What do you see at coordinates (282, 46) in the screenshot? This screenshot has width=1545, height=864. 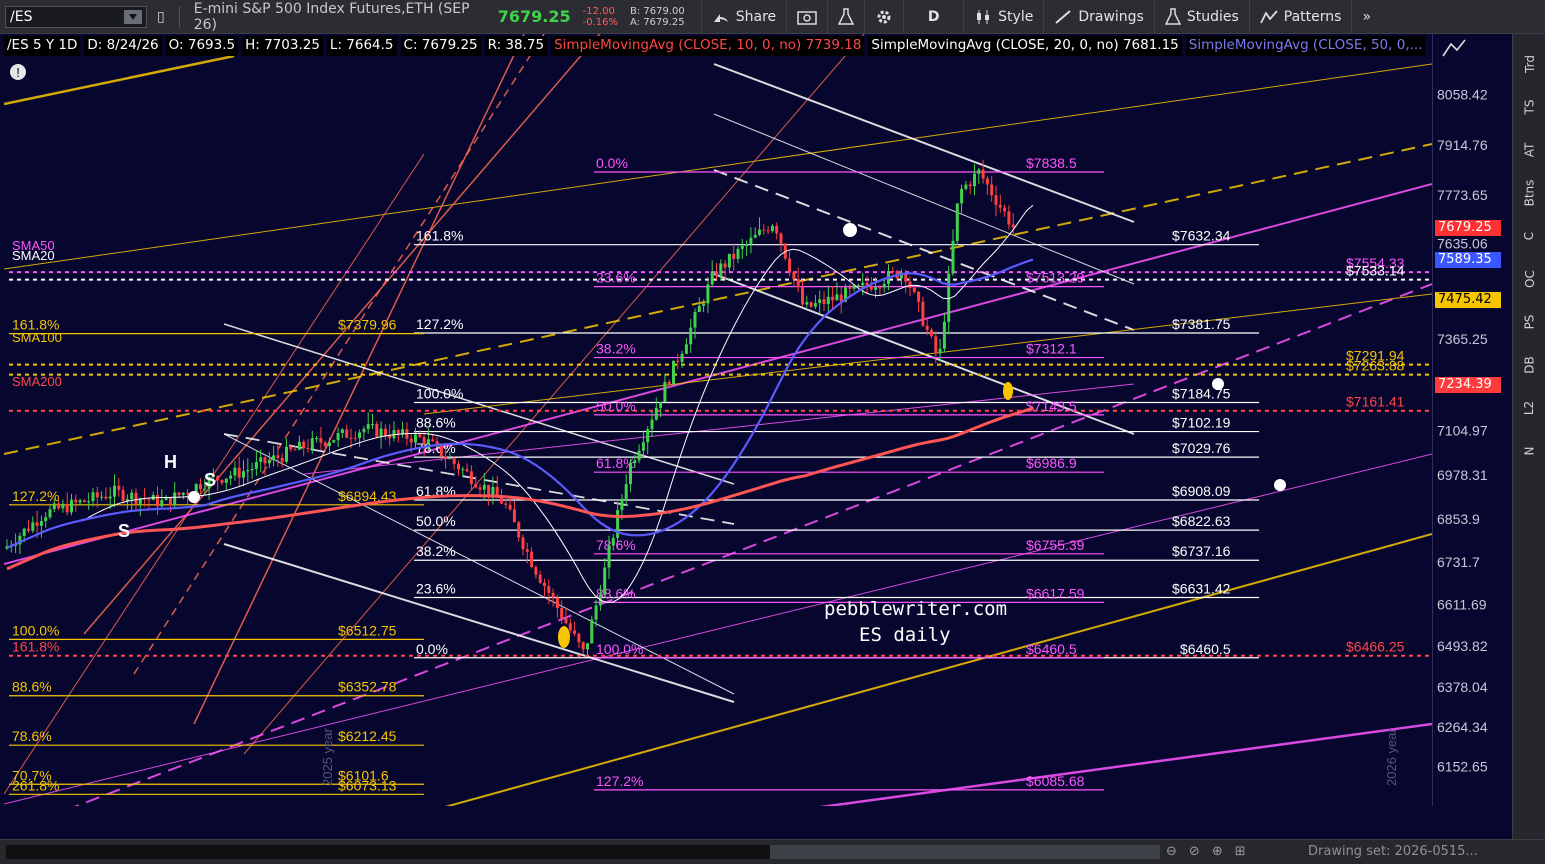 I see `info-high: H: 7703.25` at bounding box center [282, 46].